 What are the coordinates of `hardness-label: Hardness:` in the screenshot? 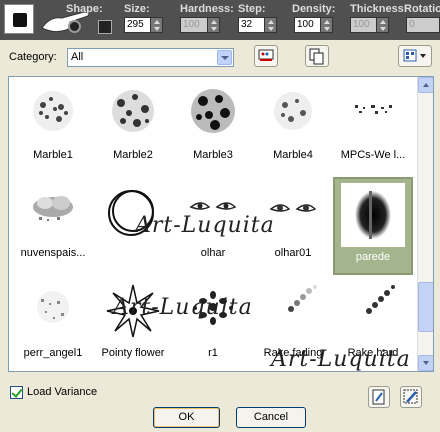 It's located at (207, 9).